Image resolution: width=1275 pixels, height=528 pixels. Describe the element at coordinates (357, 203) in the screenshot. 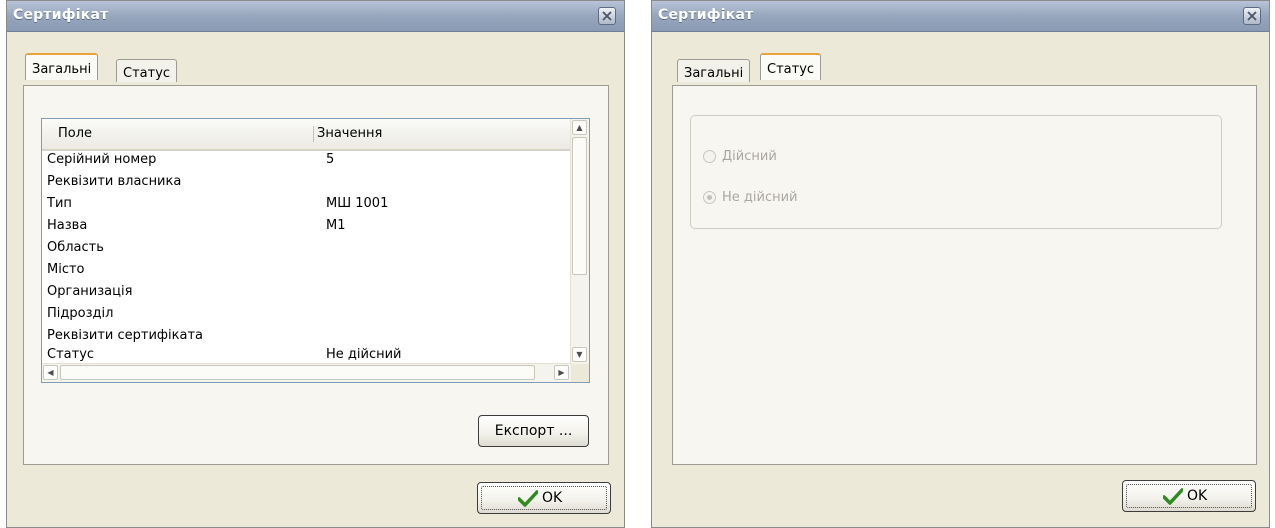

I see `field-value: МШ 1001` at that location.